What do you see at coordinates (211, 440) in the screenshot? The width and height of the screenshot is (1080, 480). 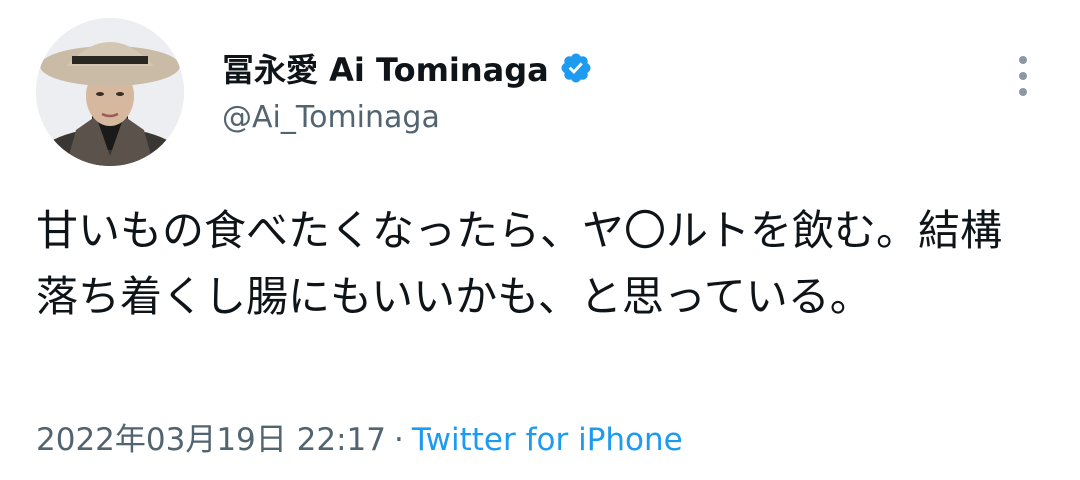 I see `tweet-timestamp: 2022年03月19日 22:17` at bounding box center [211, 440].